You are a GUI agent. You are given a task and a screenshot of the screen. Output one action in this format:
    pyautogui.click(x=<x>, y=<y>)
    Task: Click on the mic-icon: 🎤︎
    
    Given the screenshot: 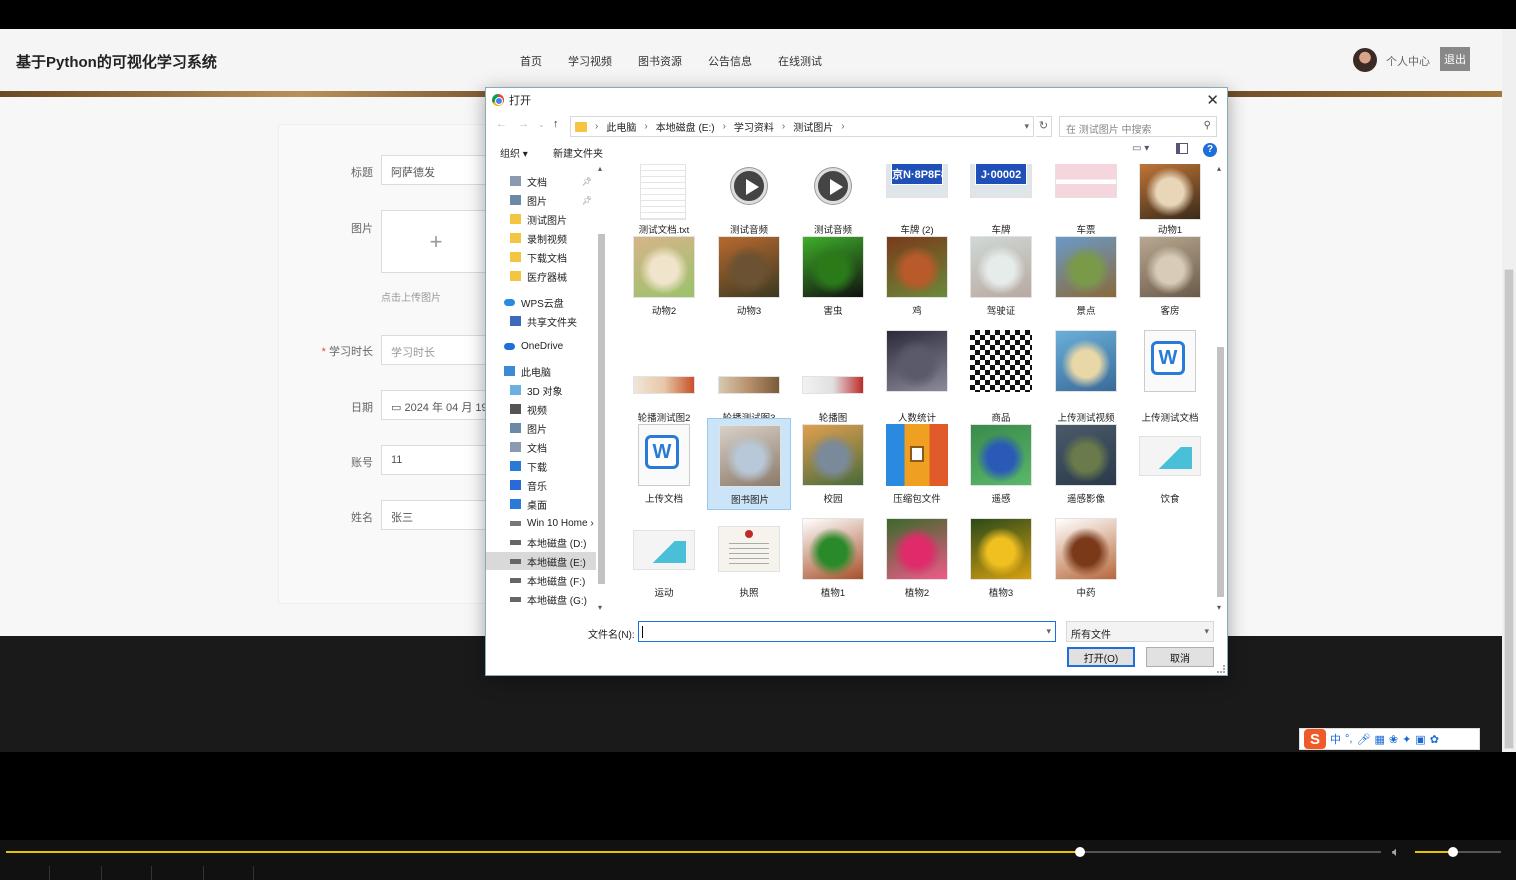 What is the action you would take?
    pyautogui.click(x=1363, y=739)
    